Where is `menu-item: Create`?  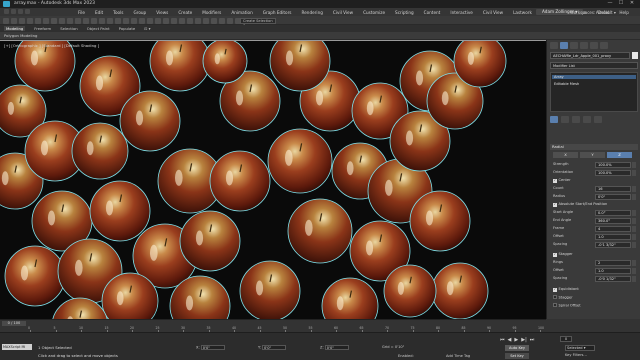
menu-item: Create is located at coordinates (185, 12).